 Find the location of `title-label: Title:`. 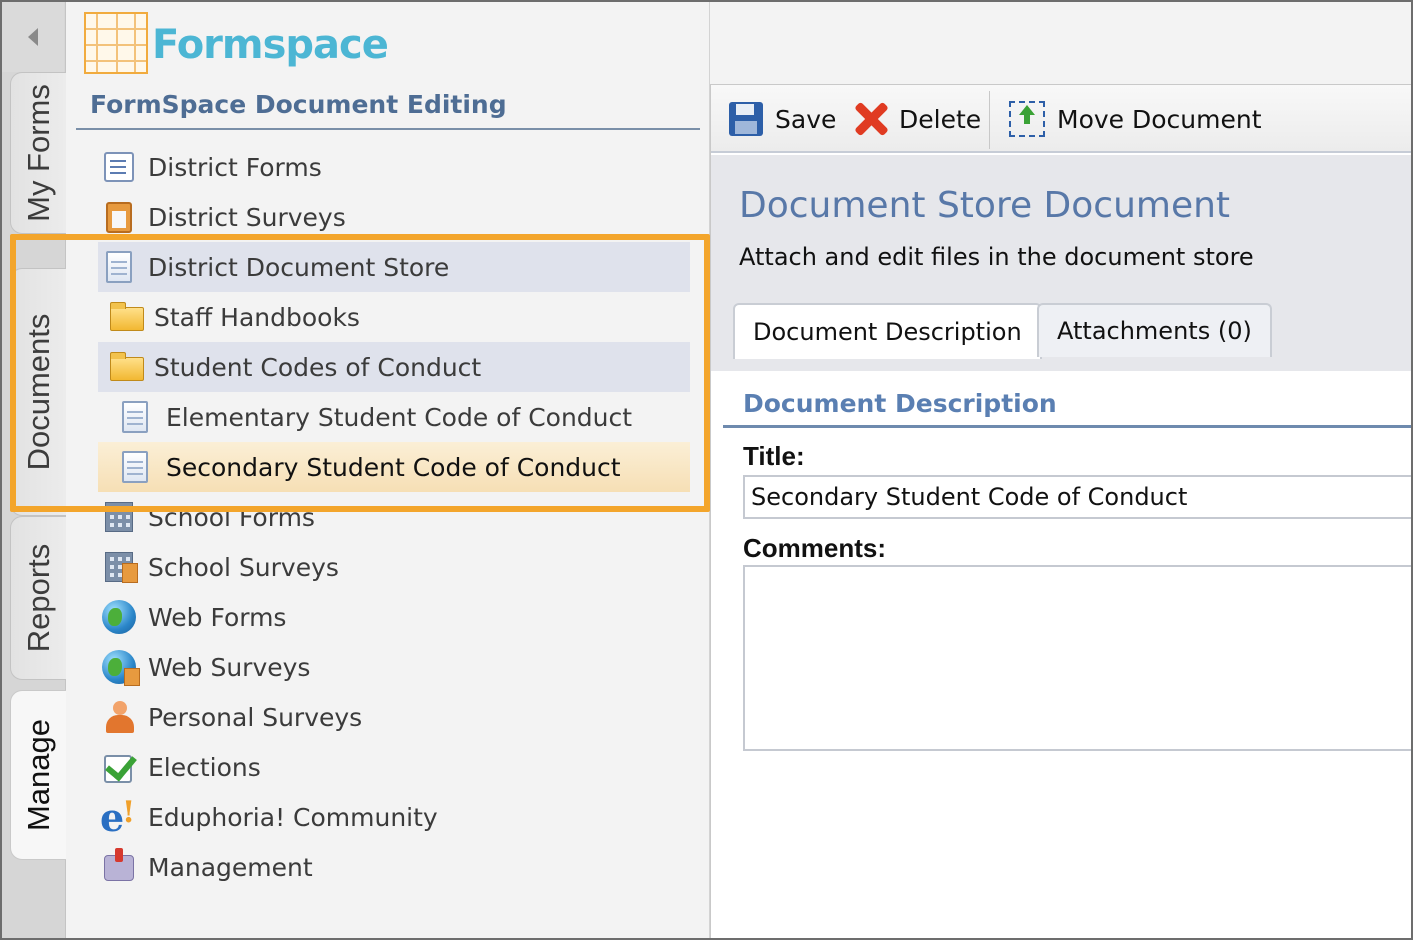

title-label: Title: is located at coordinates (774, 456).